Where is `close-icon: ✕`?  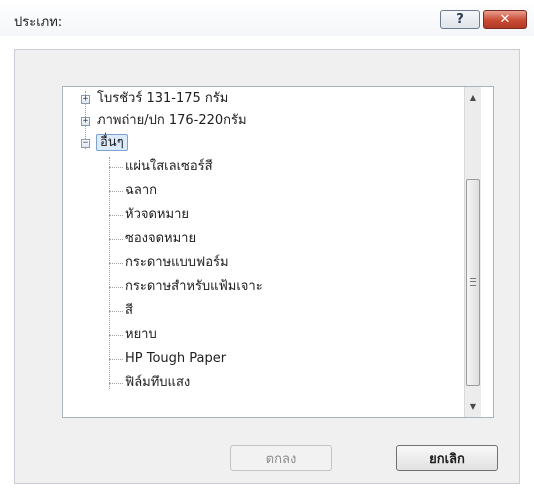 close-icon: ✕ is located at coordinates (505, 19).